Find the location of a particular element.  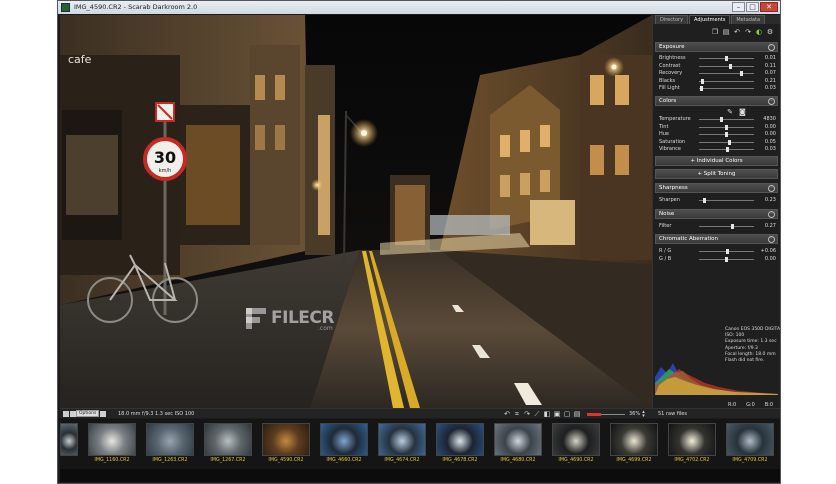

title-bar: IMG_4590.CR2 - Scarab Darkroom 2.0 – □ ✕ is located at coordinates (419, 7).